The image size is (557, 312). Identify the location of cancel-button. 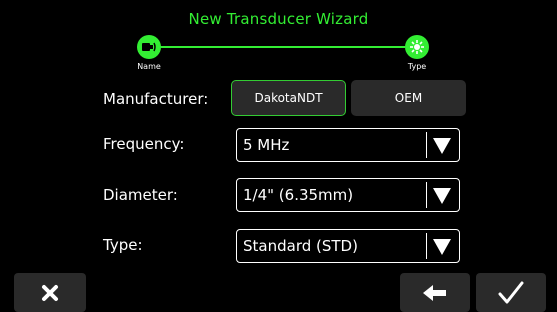
(50, 292).